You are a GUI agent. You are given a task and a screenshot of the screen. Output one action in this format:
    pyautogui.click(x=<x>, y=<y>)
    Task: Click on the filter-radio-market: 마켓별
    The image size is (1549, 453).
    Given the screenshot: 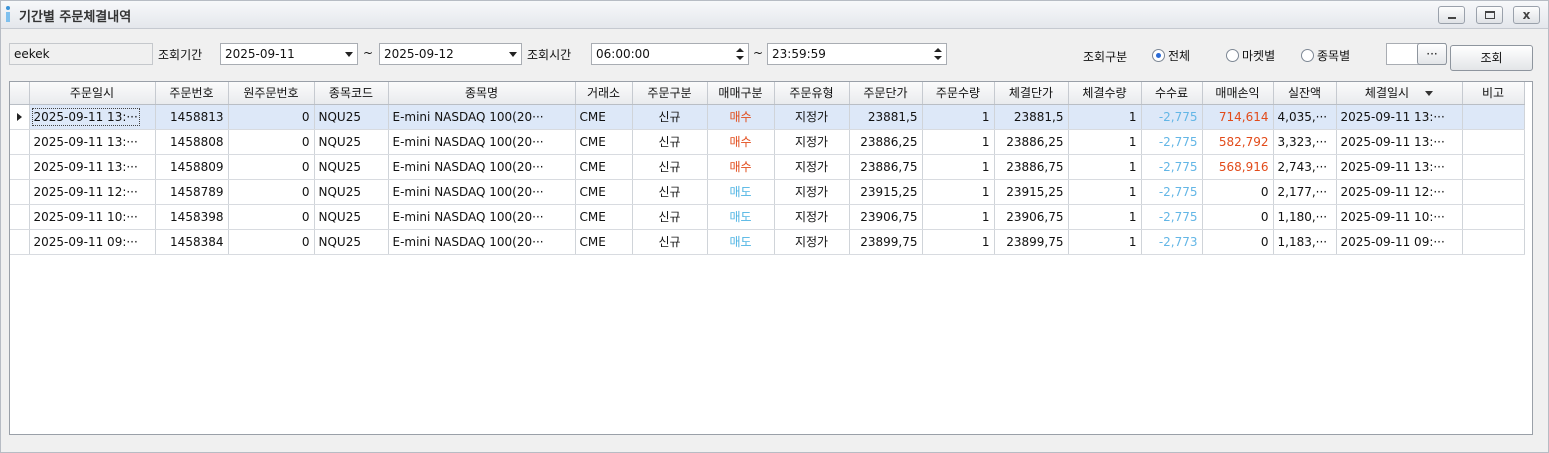 What is the action you would take?
    pyautogui.click(x=1250, y=55)
    